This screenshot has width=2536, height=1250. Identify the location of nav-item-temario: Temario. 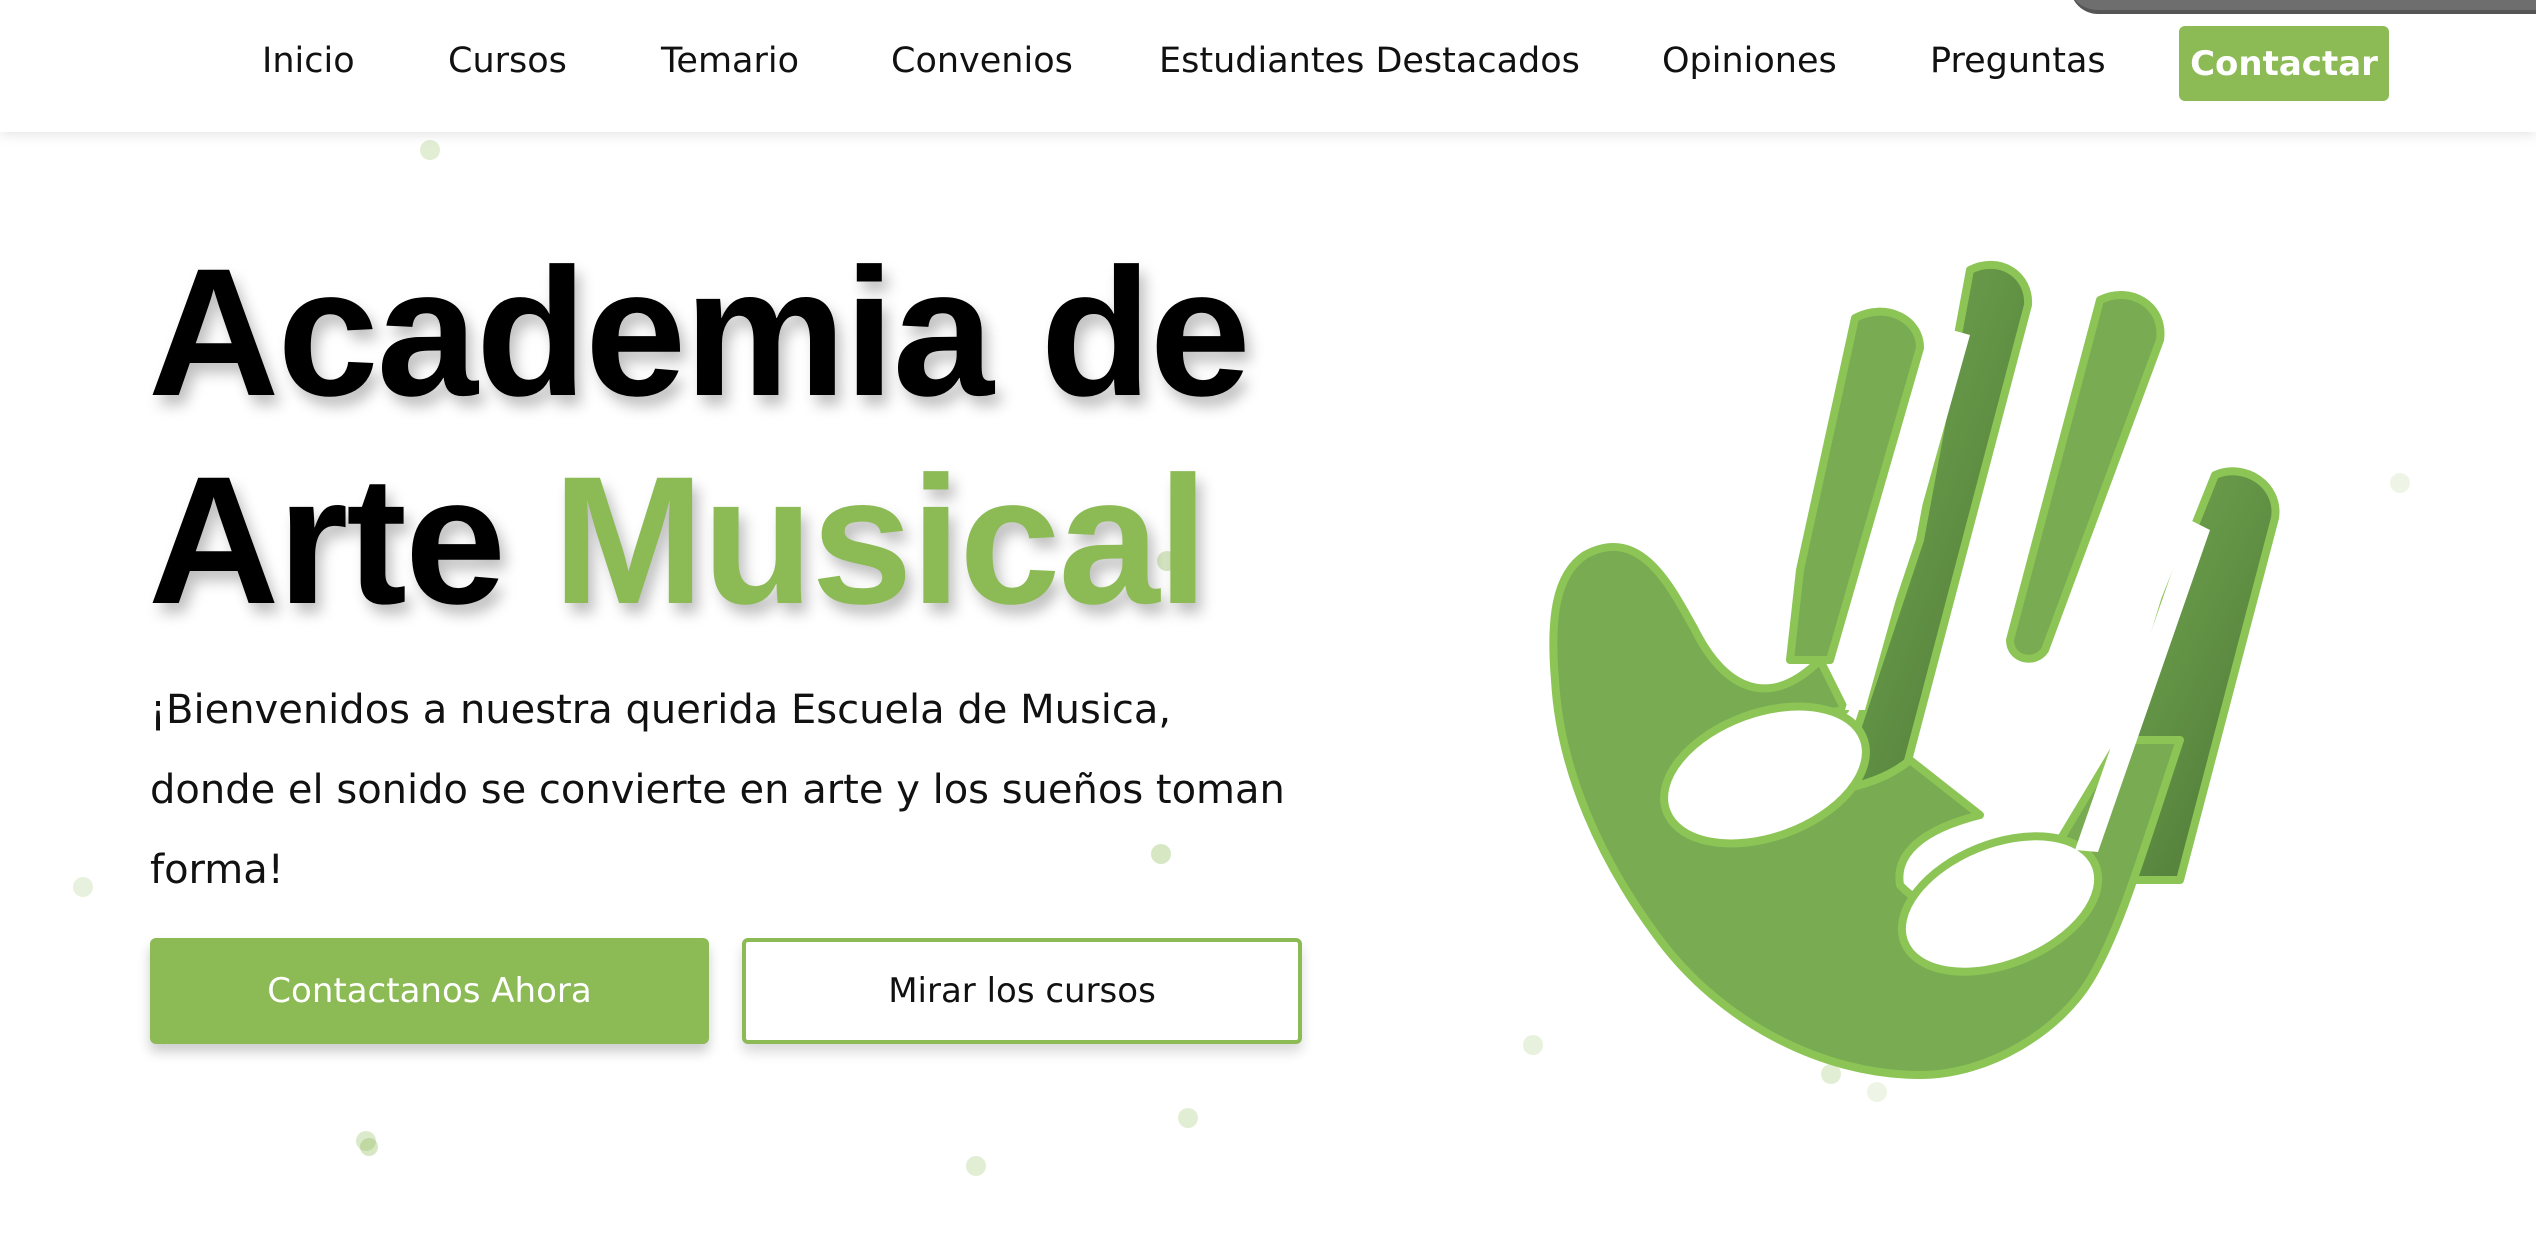
(730, 61).